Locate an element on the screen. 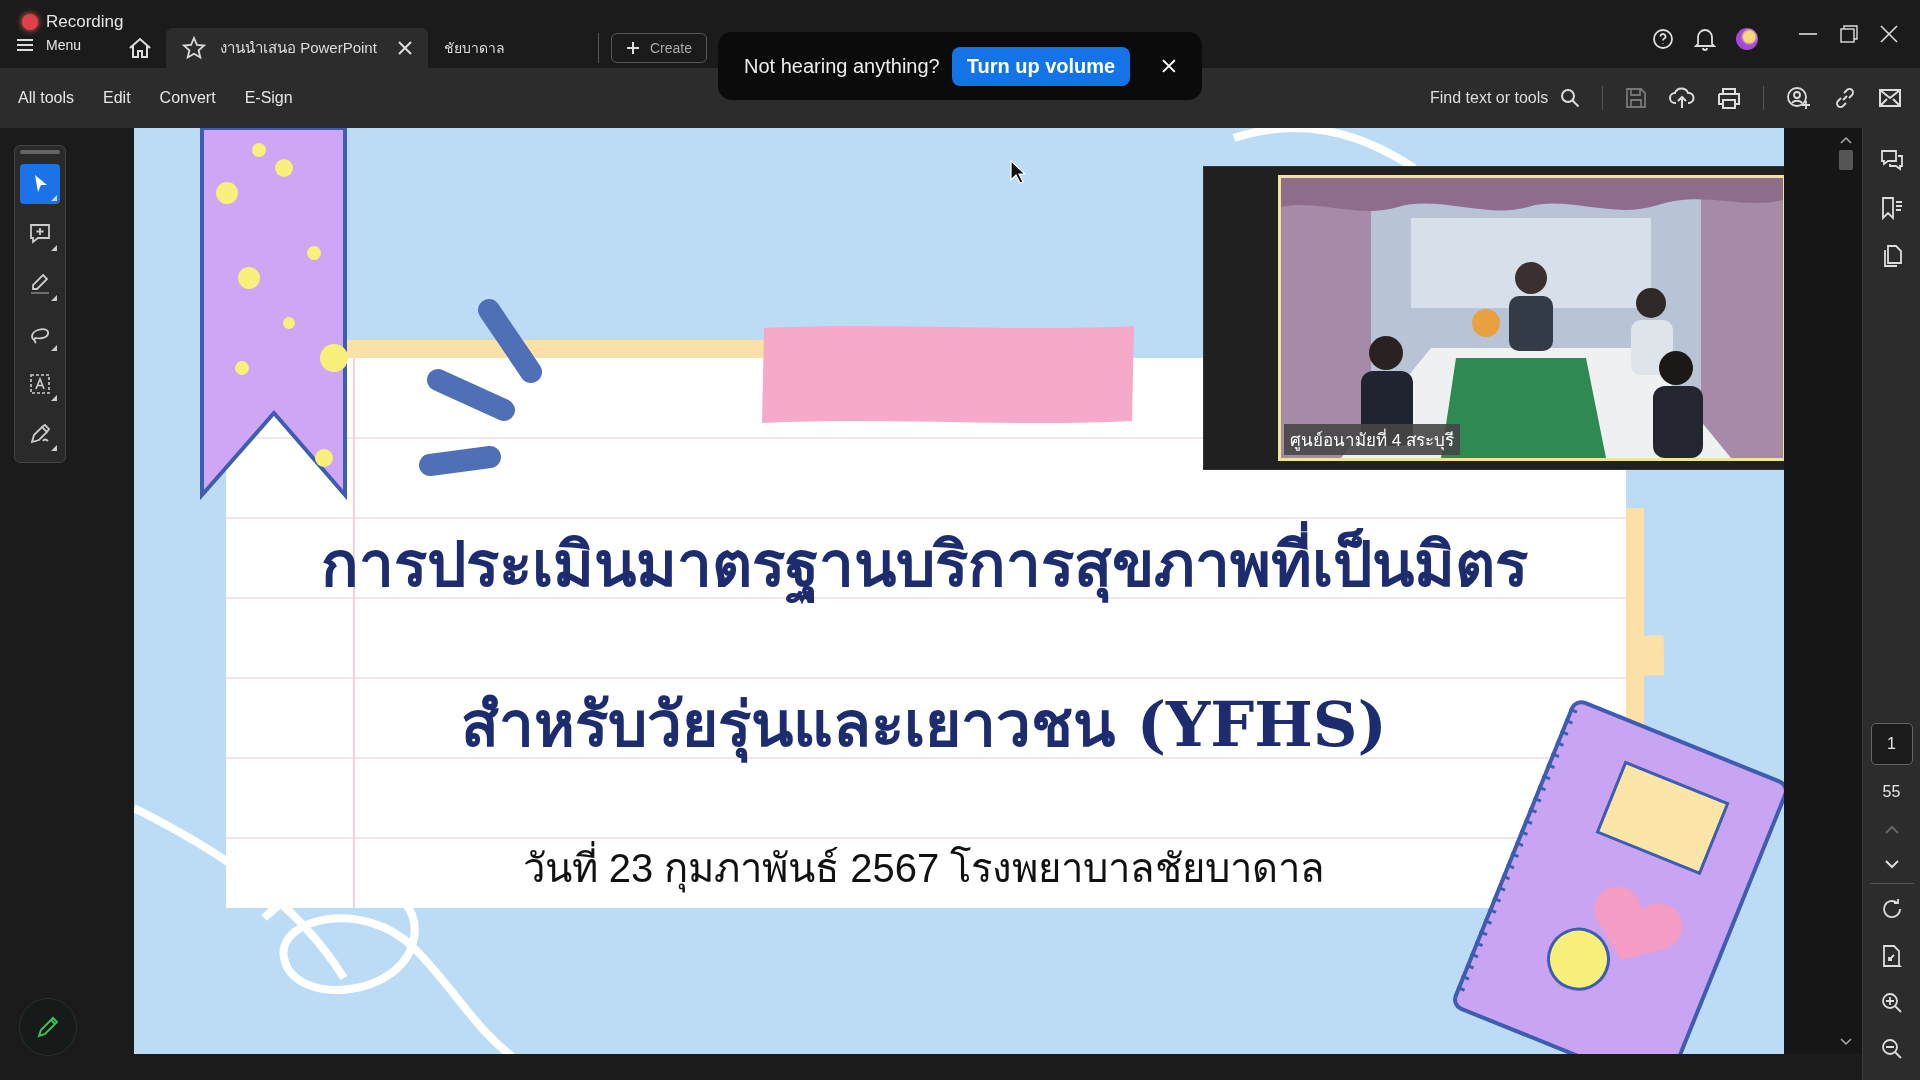  select-tool-button is located at coordinates (40, 184).